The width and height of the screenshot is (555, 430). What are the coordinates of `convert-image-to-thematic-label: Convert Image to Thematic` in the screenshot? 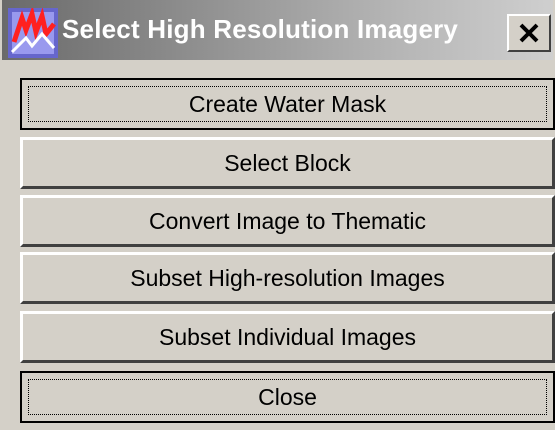 It's located at (287, 220).